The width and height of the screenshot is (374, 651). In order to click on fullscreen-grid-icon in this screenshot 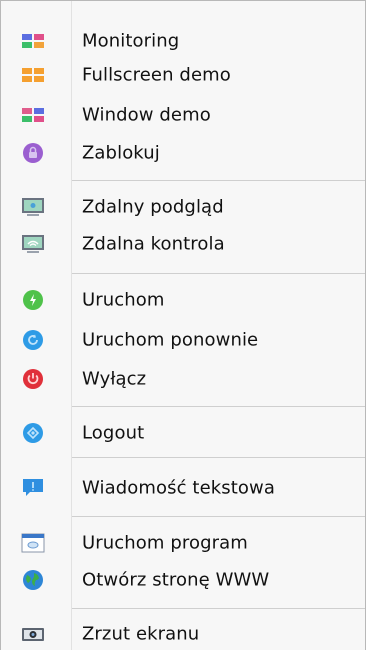, I will do `click(33, 75)`.